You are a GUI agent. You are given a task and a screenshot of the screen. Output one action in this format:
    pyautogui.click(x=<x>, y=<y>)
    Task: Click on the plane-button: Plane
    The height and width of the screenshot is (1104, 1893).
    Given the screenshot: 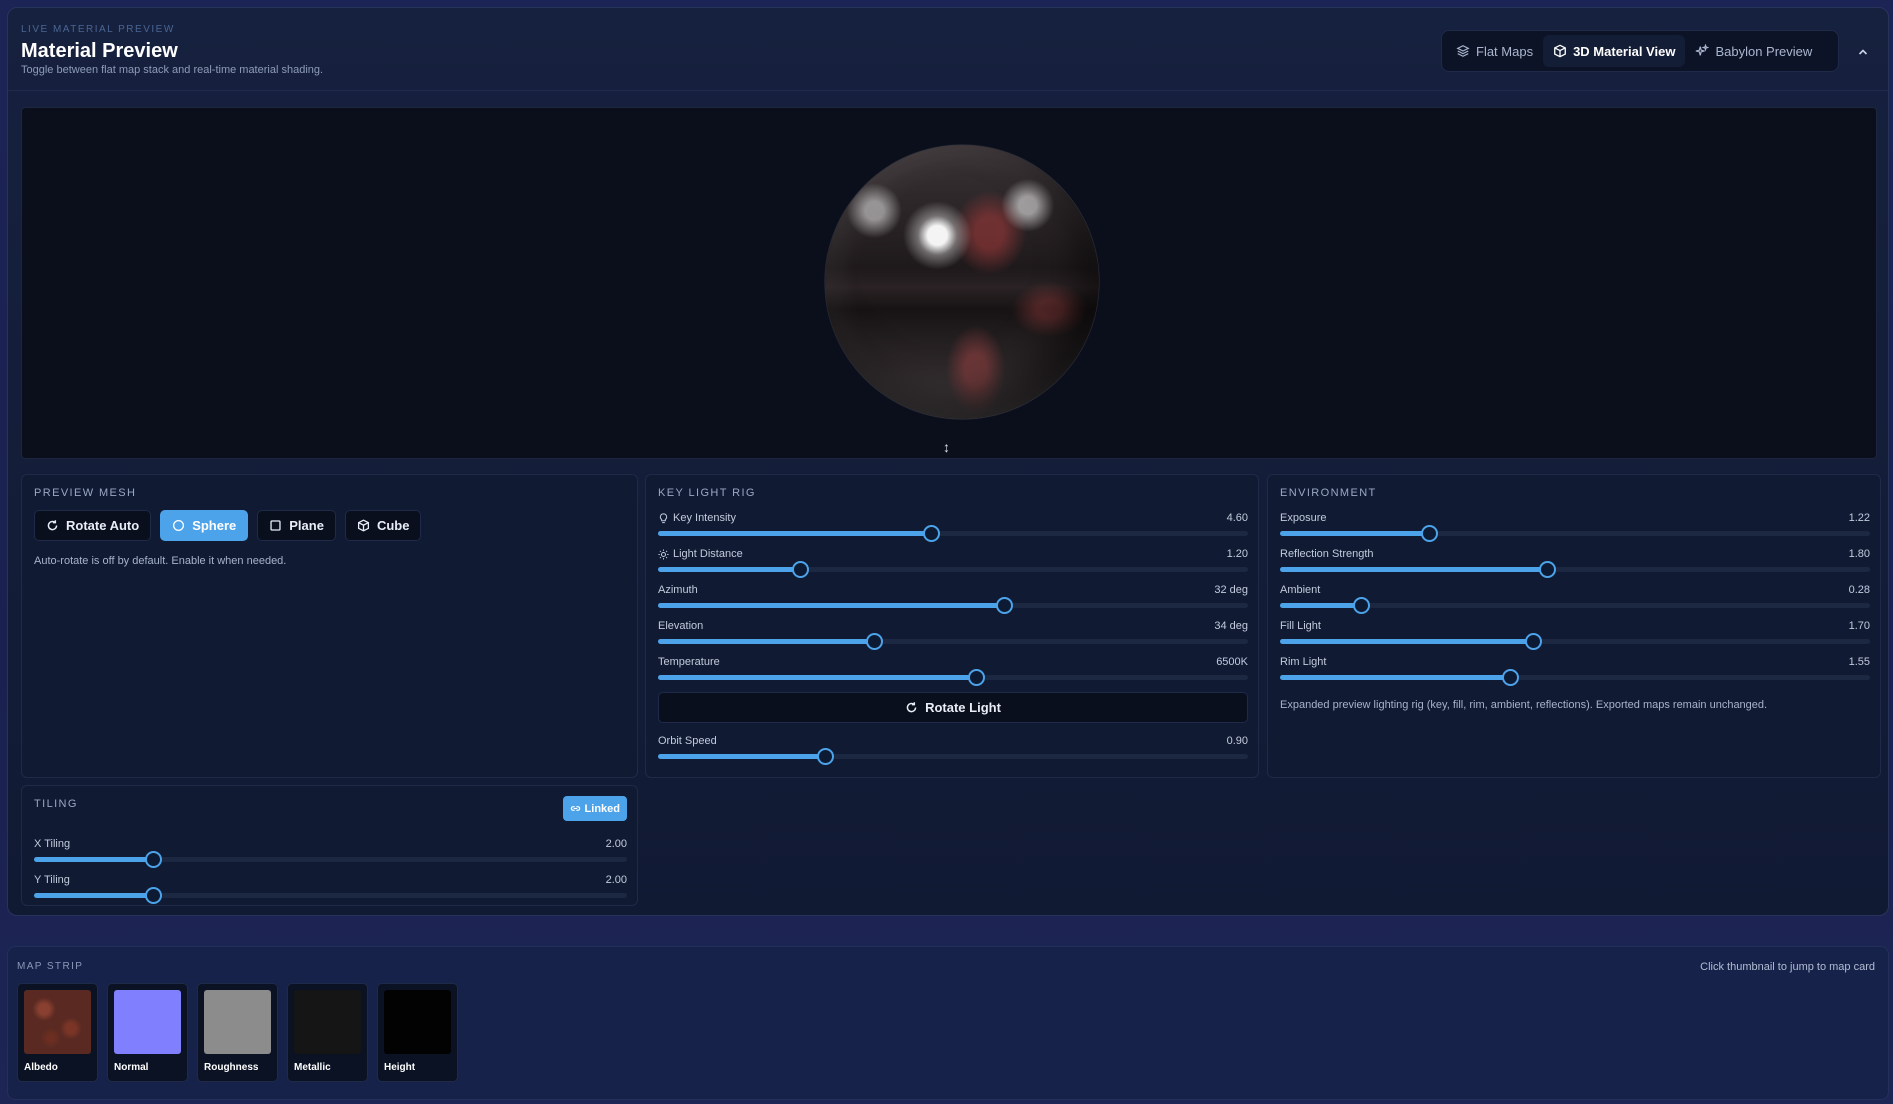 What is the action you would take?
    pyautogui.click(x=296, y=525)
    